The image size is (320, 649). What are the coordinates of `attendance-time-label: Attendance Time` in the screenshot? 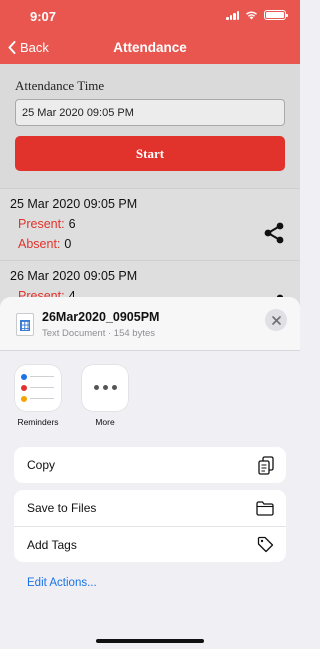 It's located at (60, 85).